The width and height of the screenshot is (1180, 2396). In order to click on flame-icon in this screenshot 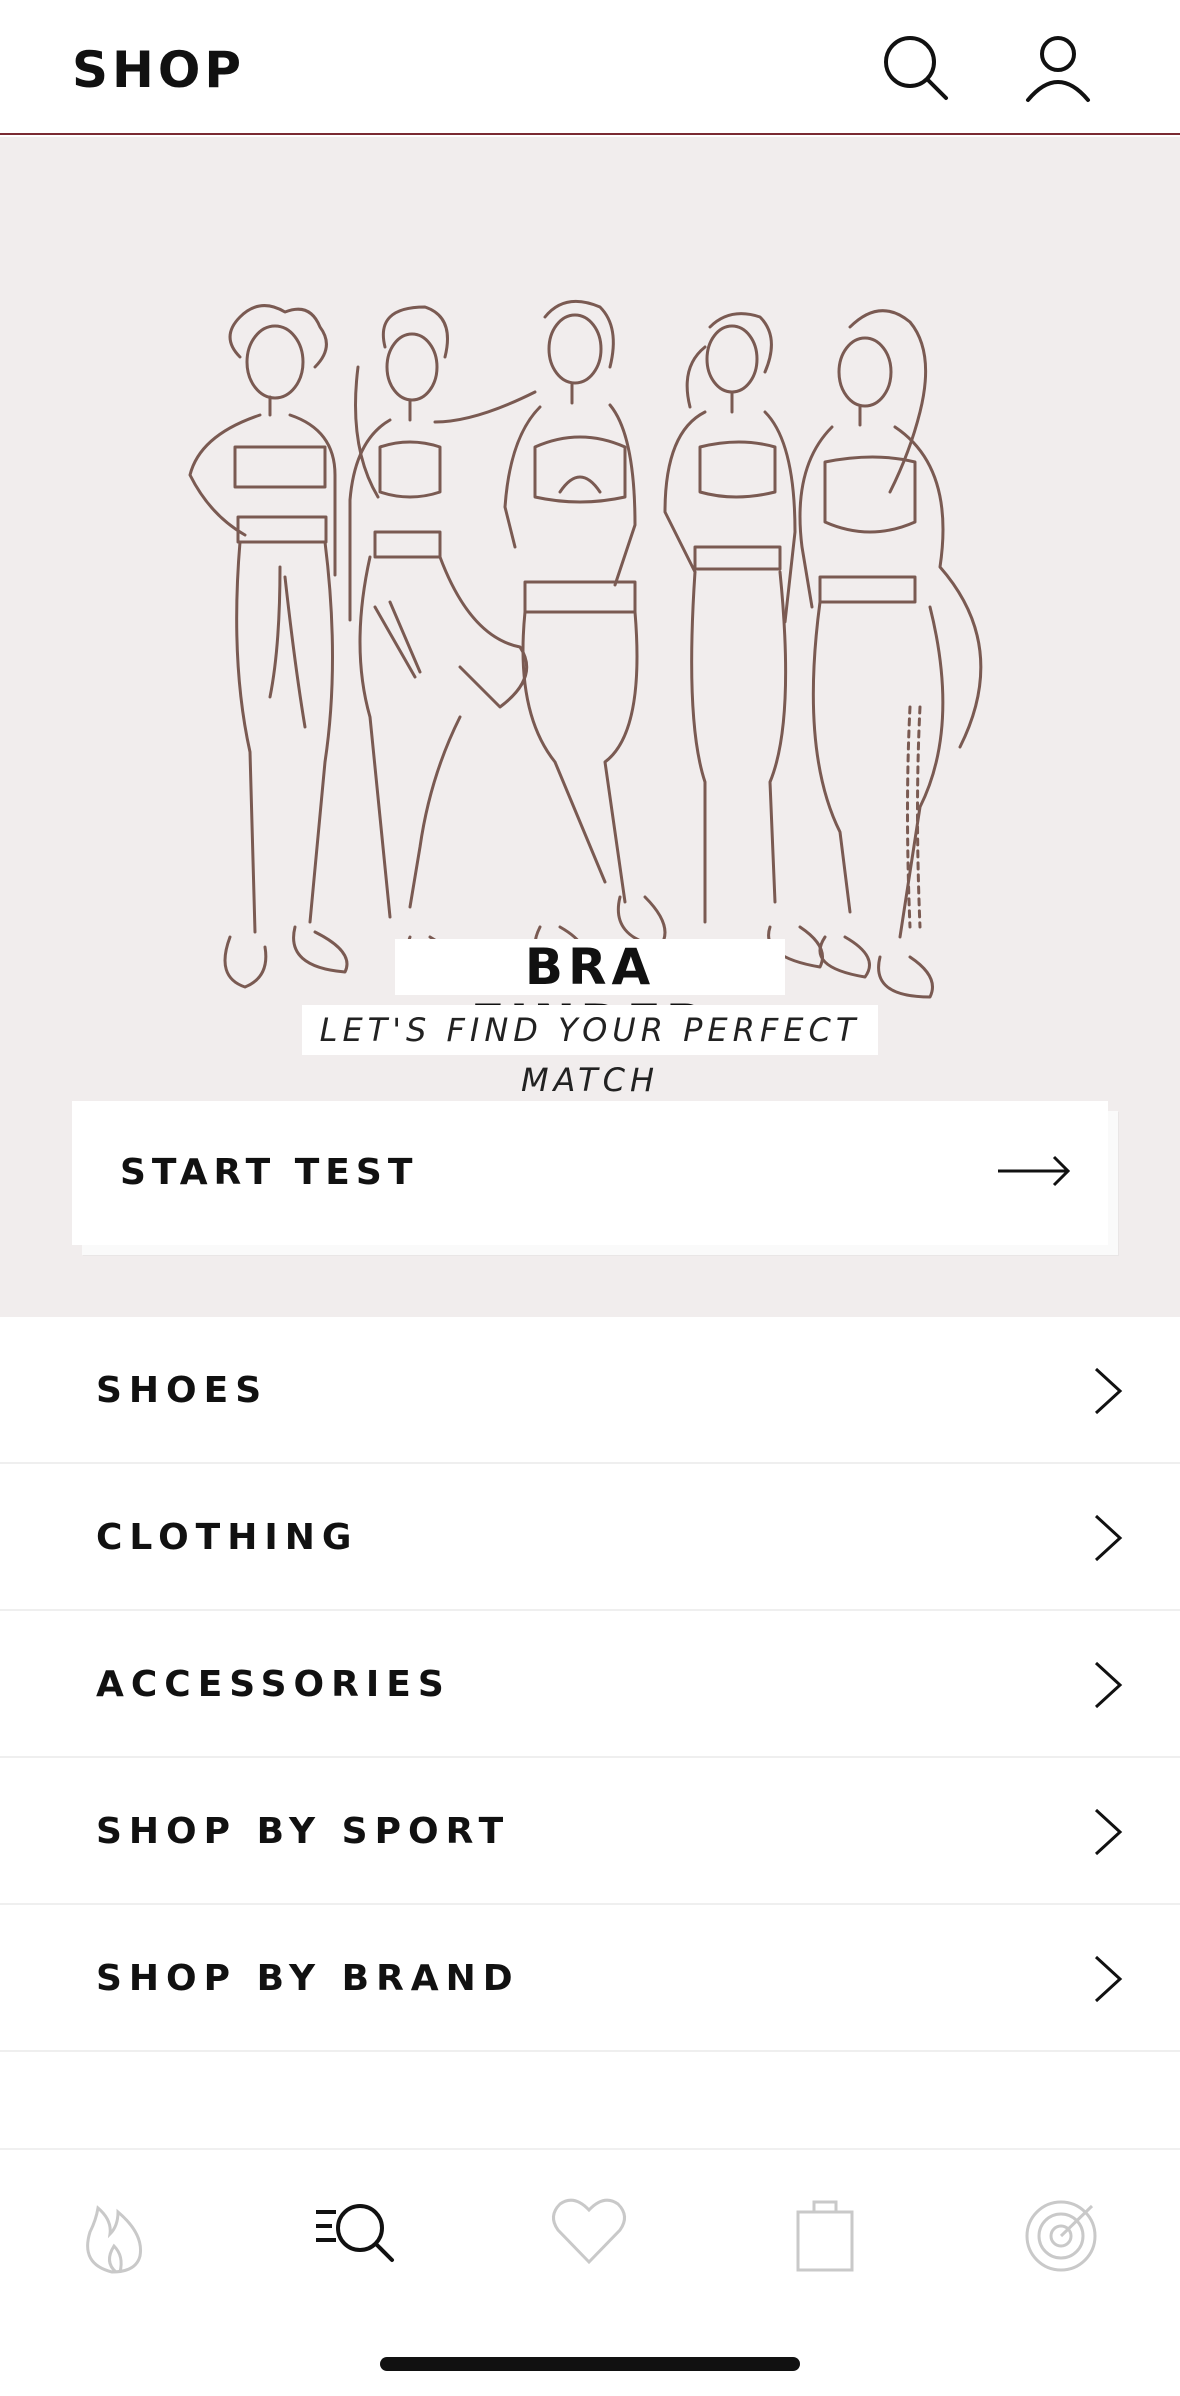, I will do `click(117, 2233)`.